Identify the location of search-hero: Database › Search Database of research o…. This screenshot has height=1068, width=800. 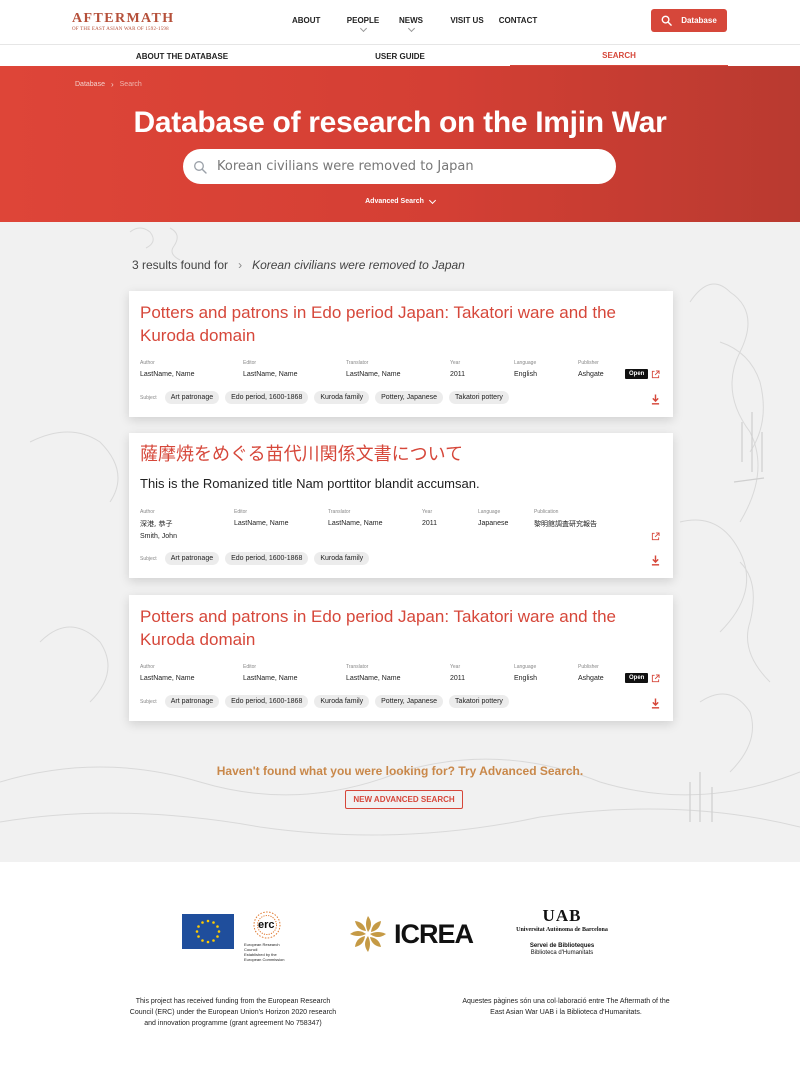
(400, 144).